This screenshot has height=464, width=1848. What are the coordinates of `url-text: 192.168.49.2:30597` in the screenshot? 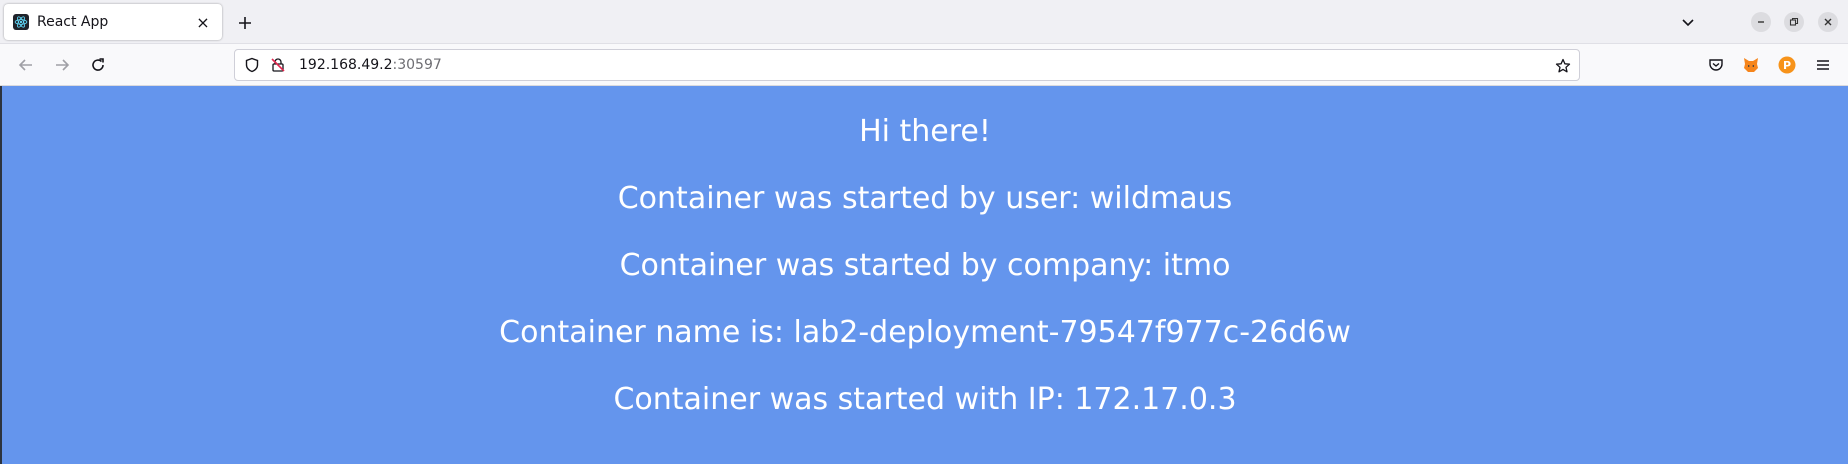 It's located at (370, 65).